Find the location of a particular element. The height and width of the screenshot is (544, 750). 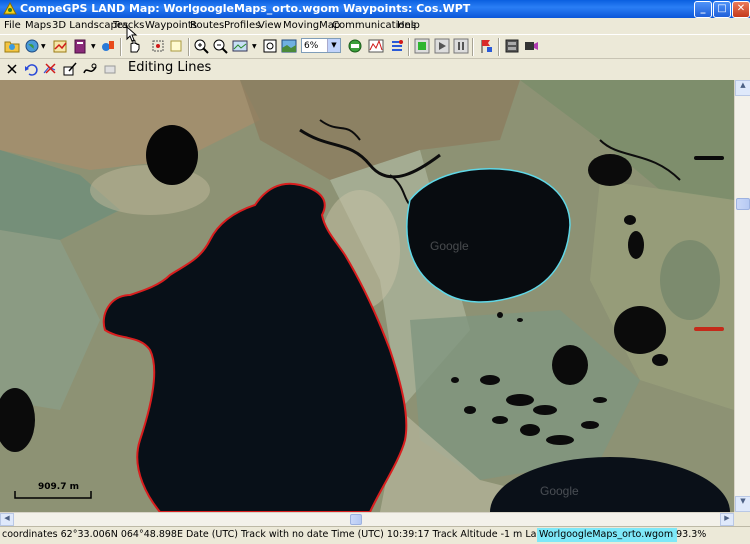

flag-icon is located at coordinates (486, 46).